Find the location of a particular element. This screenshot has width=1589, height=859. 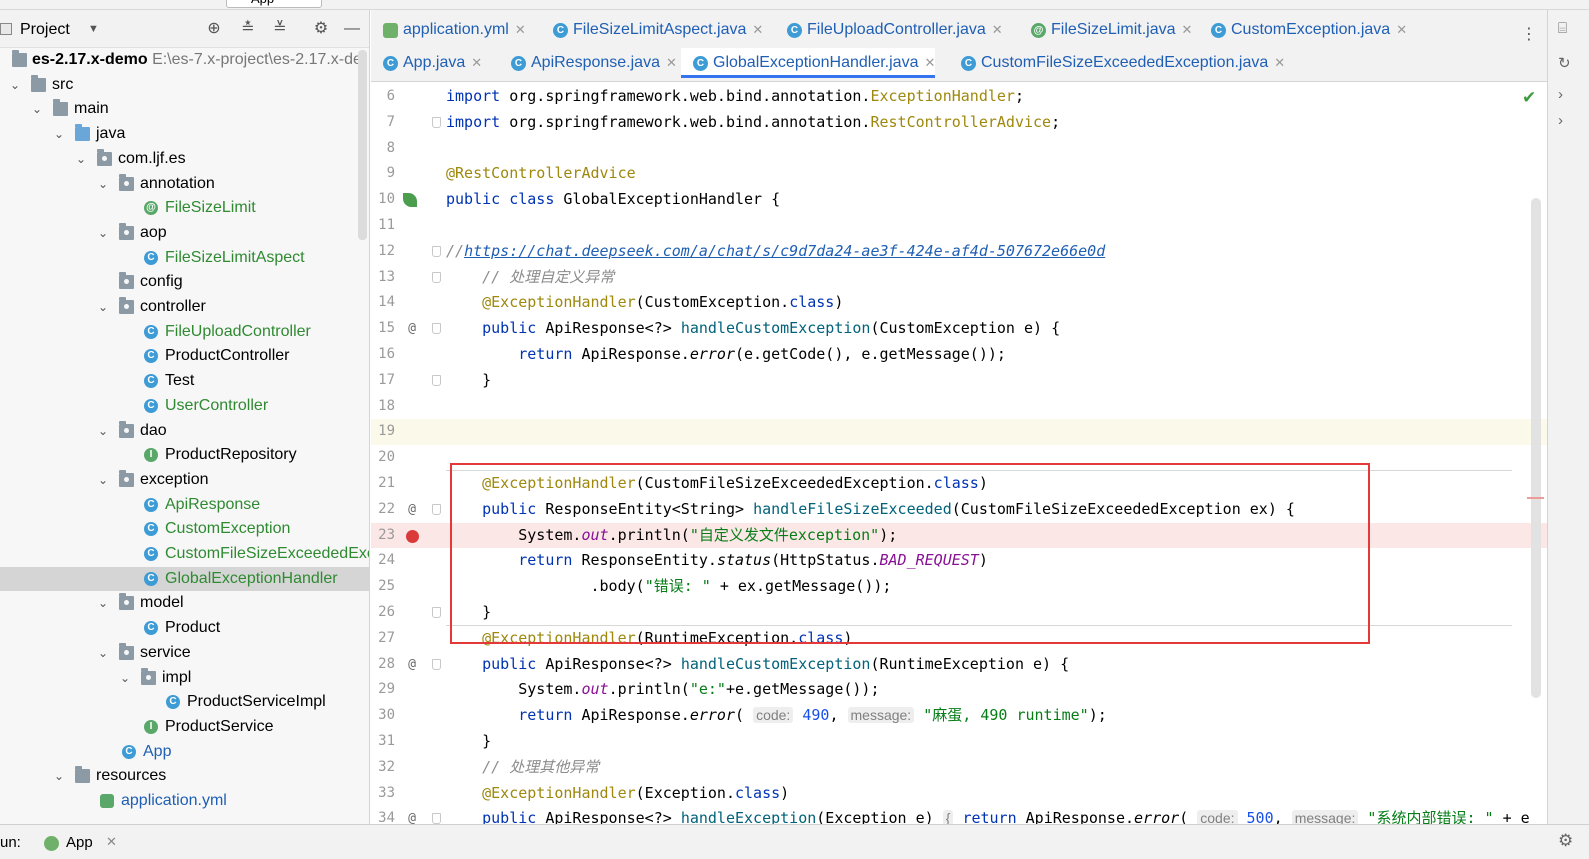

line-number: 19 is located at coordinates (383, 432).